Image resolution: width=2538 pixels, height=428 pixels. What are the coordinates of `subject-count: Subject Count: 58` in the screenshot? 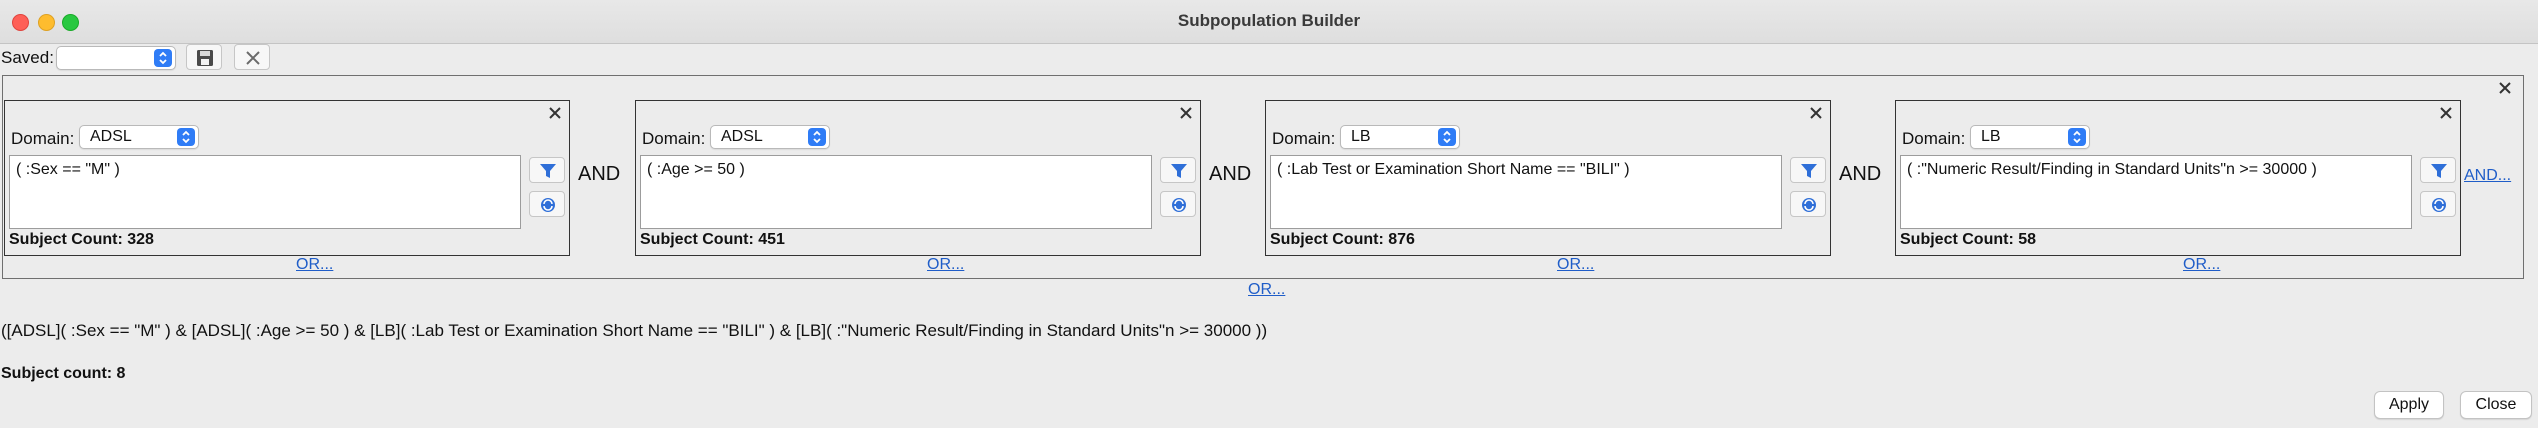 It's located at (1968, 239).